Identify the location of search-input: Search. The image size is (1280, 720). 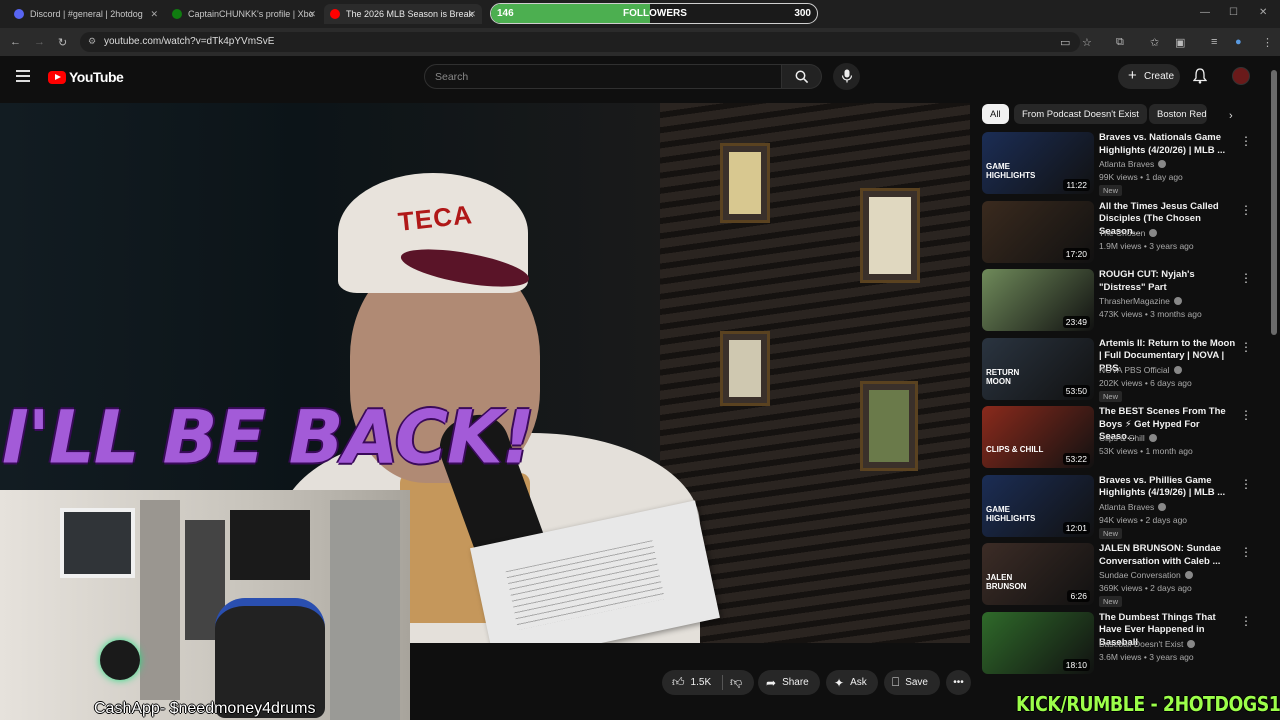
(603, 76).